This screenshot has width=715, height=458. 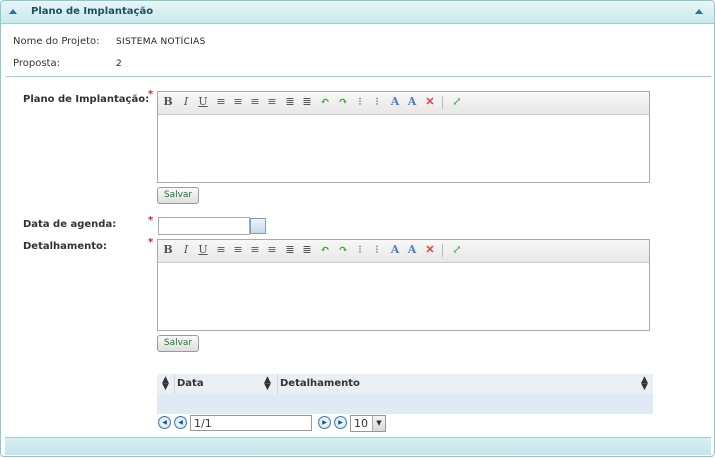 I want to click on panel-header: Plano de Implantação, so click(x=357, y=12).